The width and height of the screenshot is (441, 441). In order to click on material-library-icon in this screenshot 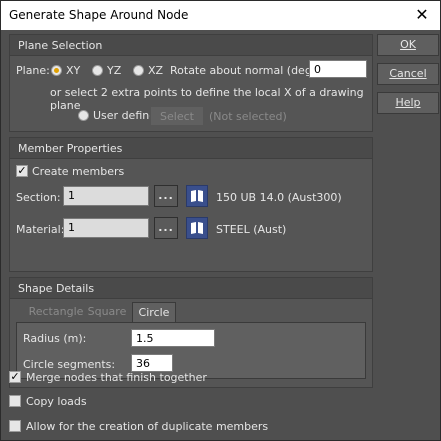, I will do `click(197, 228)`.